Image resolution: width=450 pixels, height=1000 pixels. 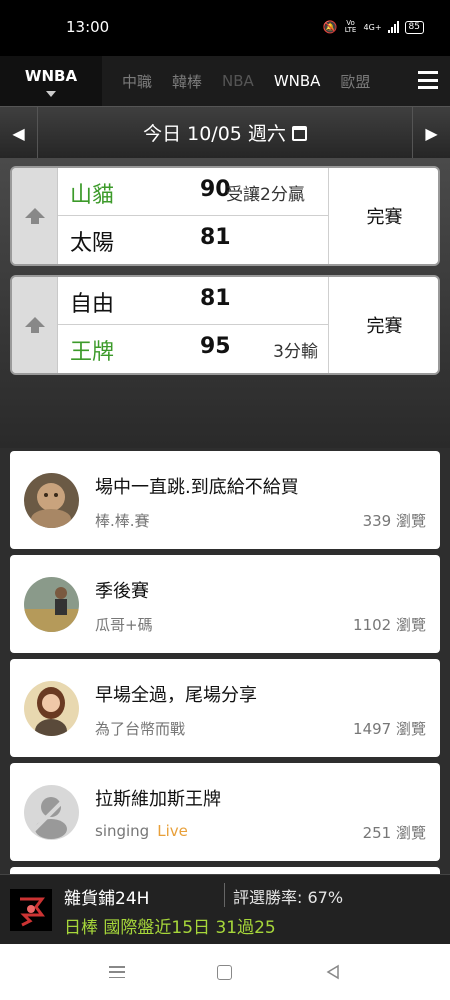 What do you see at coordinates (394, 833) in the screenshot?
I see `post-views: 251 瀏覽` at bounding box center [394, 833].